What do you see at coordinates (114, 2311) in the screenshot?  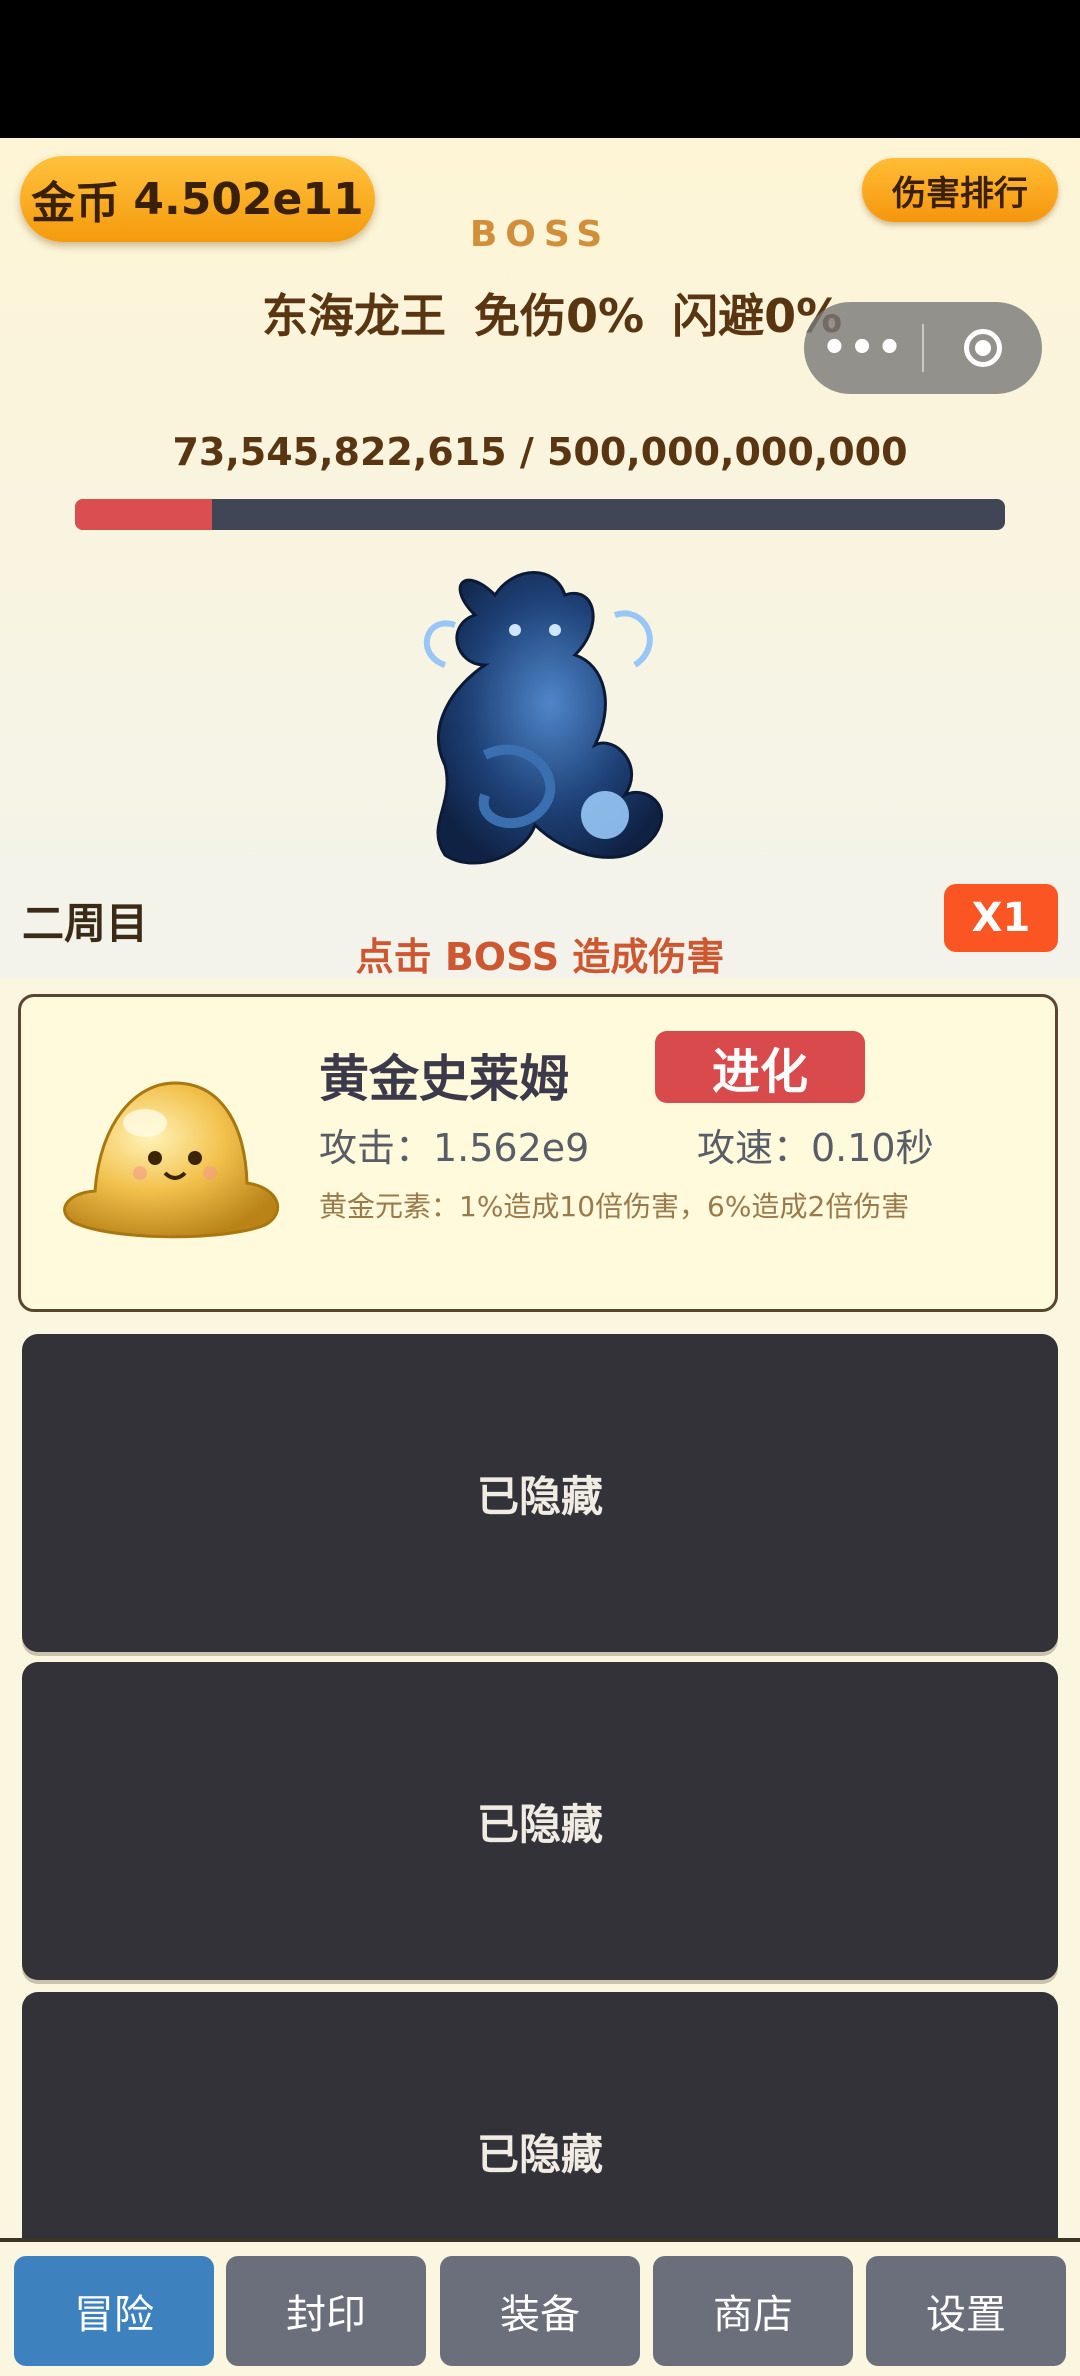 I see `nav-tab-adventure: 冒险` at bounding box center [114, 2311].